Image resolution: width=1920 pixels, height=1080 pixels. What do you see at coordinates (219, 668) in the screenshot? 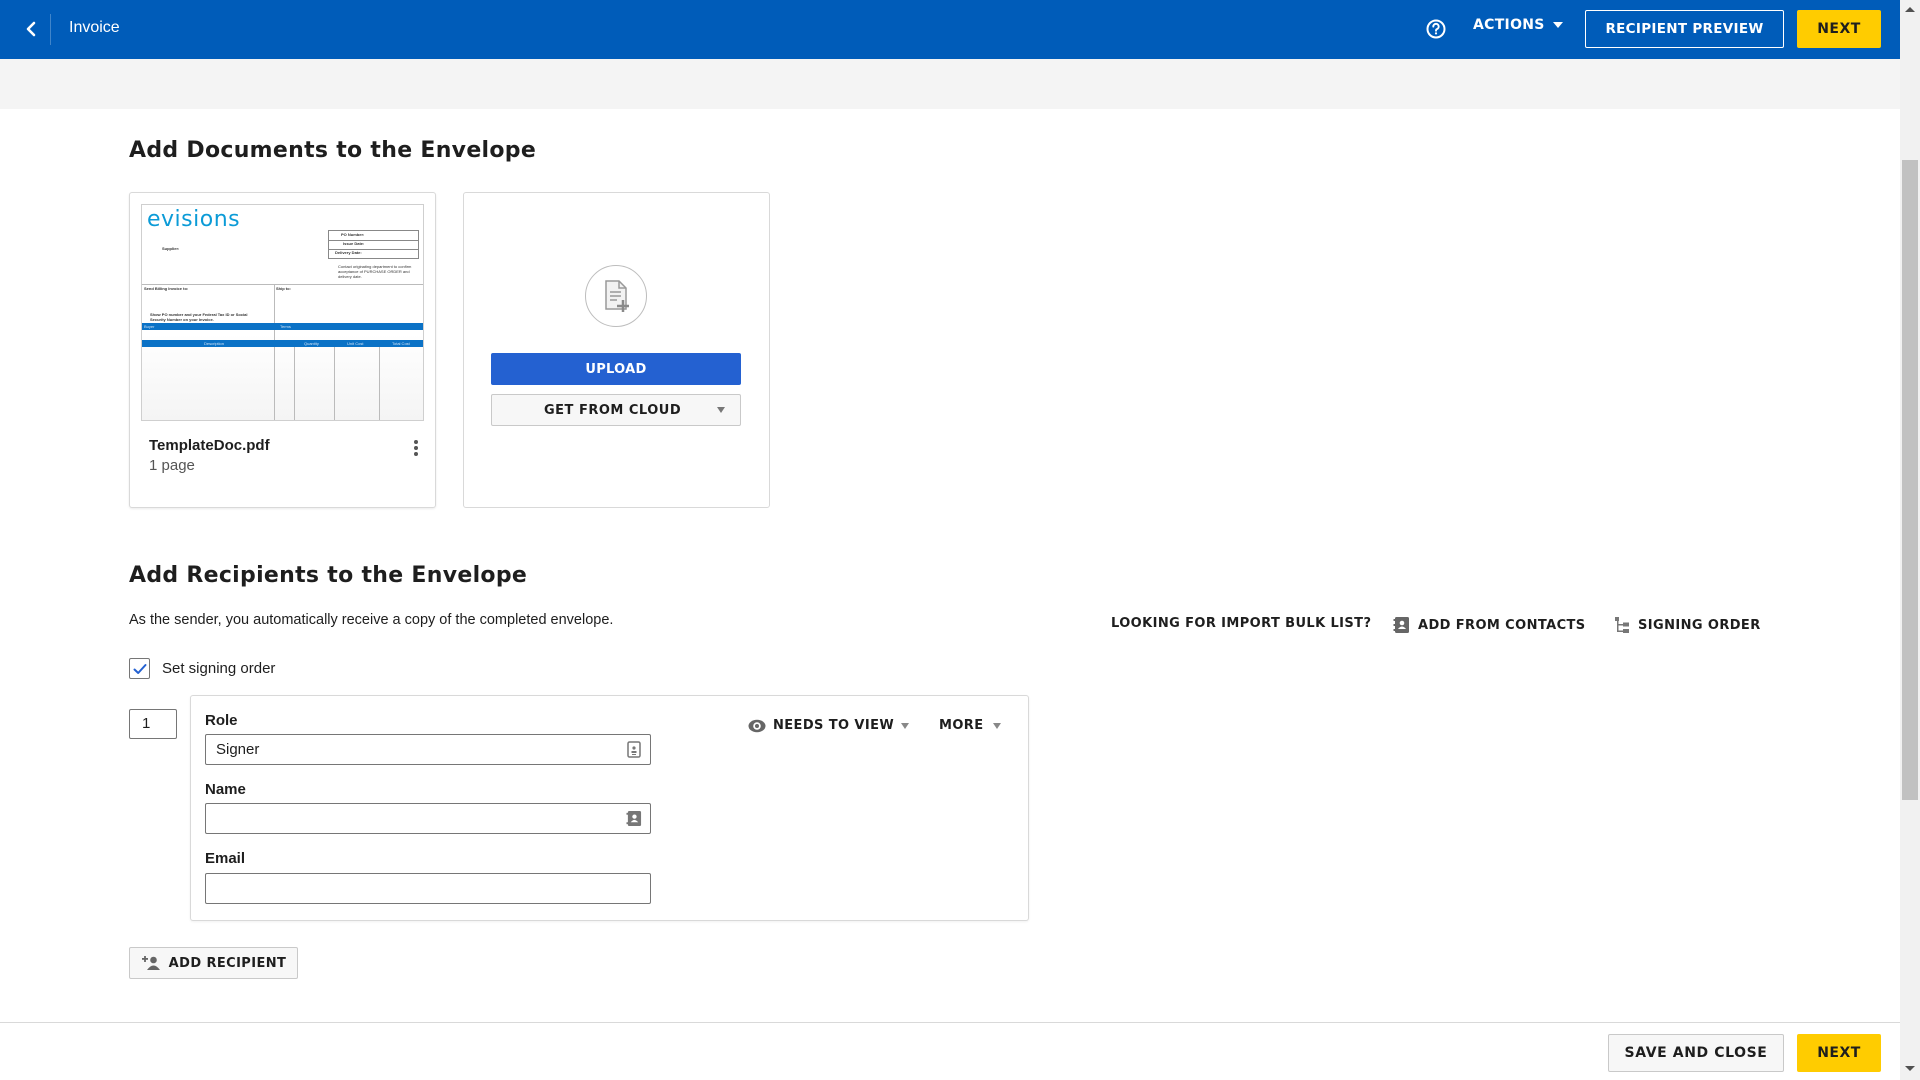
I see `set-signing-order-label: Set signing order` at bounding box center [219, 668].